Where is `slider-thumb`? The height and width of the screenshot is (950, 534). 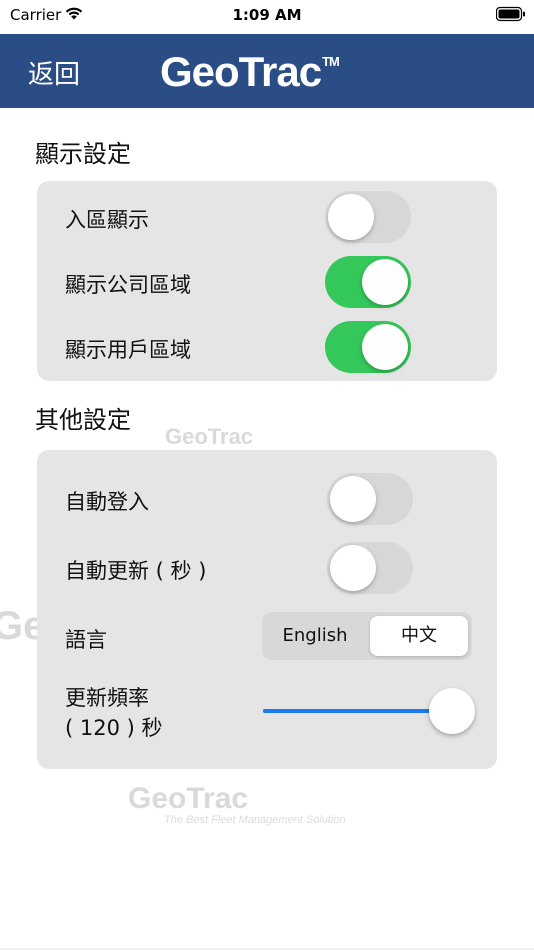
slider-thumb is located at coordinates (452, 711).